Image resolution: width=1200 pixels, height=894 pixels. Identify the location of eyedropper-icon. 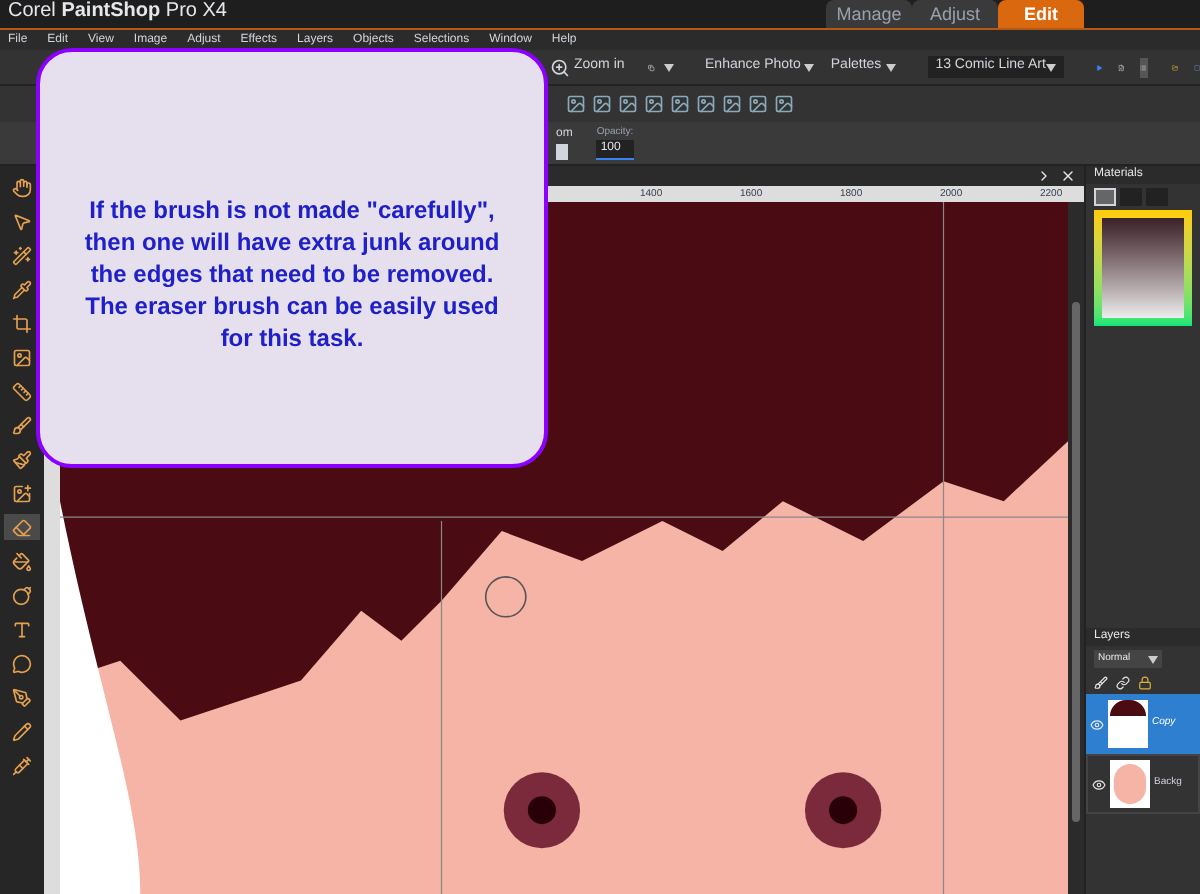
(22, 289).